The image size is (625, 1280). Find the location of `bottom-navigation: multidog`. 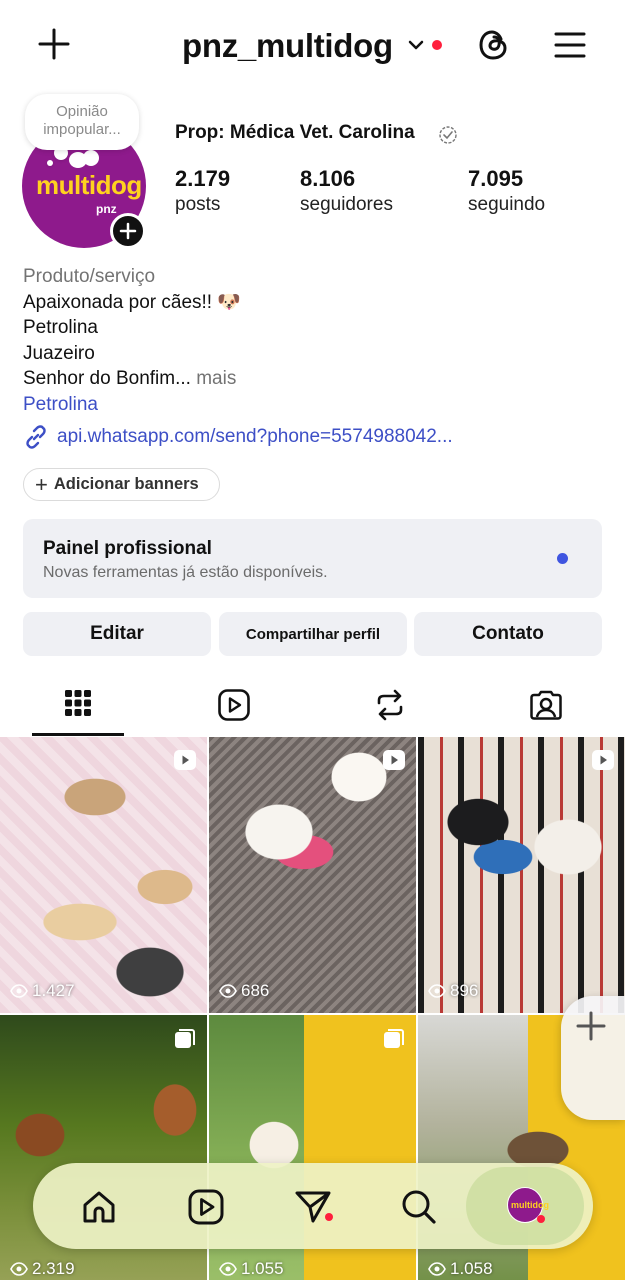

bottom-navigation: multidog is located at coordinates (313, 1206).